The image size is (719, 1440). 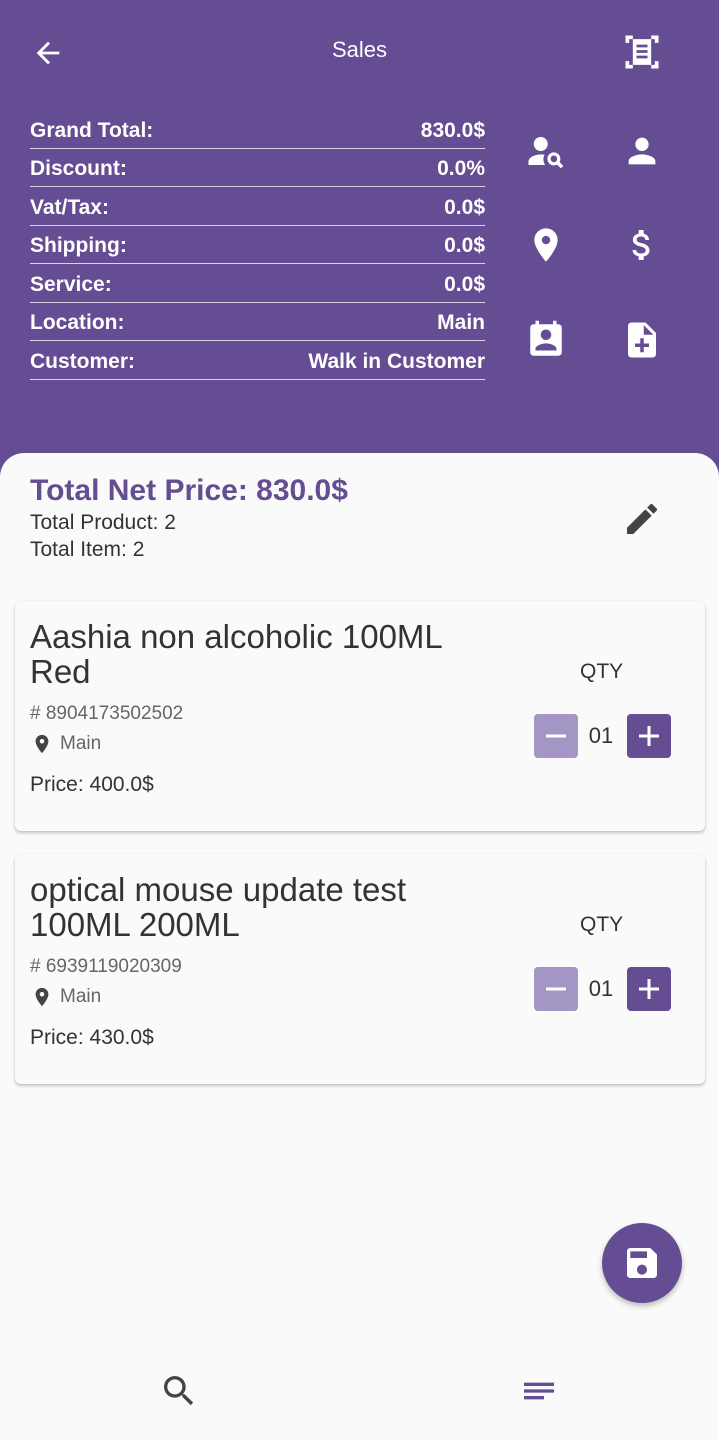 What do you see at coordinates (257, 168) in the screenshot?
I see `summary-row-discount: Discount: 0.0%` at bounding box center [257, 168].